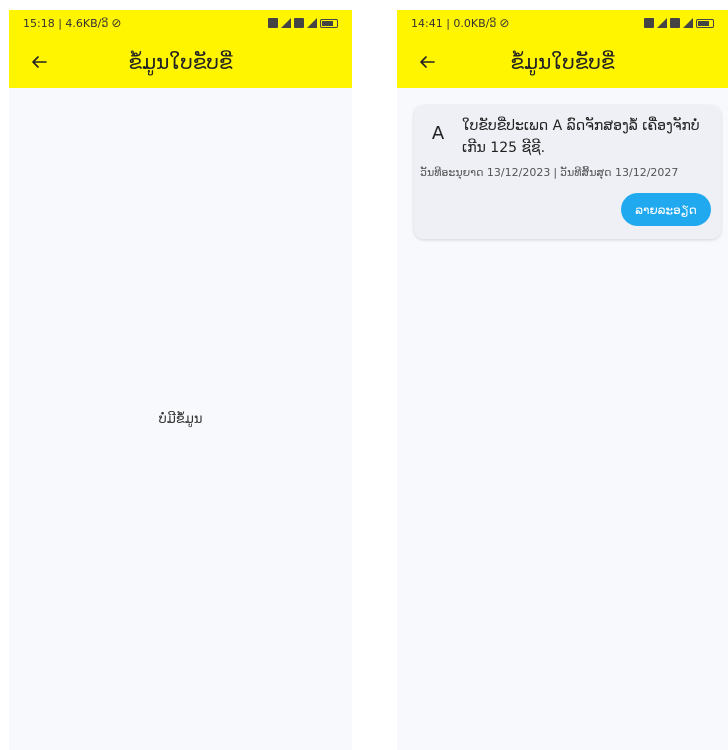  Describe the element at coordinates (666, 209) in the screenshot. I see `details-button: ລາຍລະອຽດ` at that location.